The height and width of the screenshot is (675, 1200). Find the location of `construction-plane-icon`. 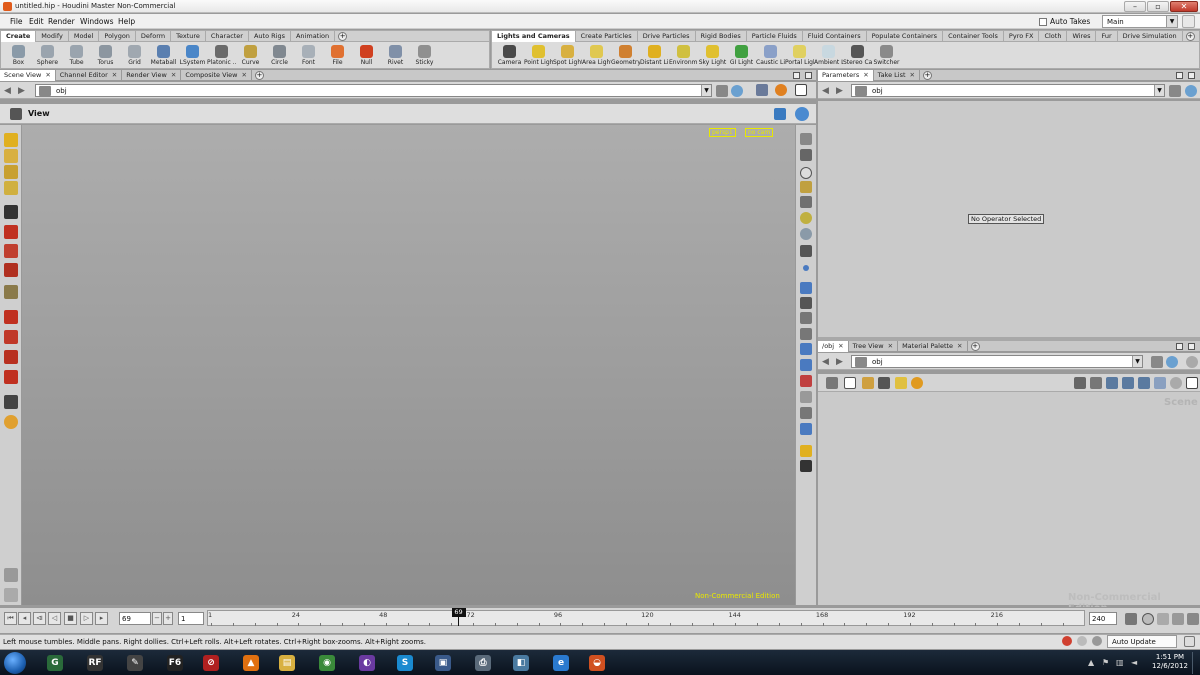

construction-plane-icon is located at coordinates (11, 595).